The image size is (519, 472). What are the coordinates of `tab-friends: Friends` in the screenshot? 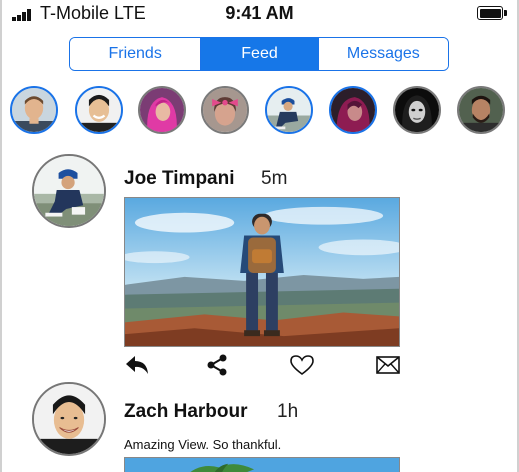 It's located at (135, 54).